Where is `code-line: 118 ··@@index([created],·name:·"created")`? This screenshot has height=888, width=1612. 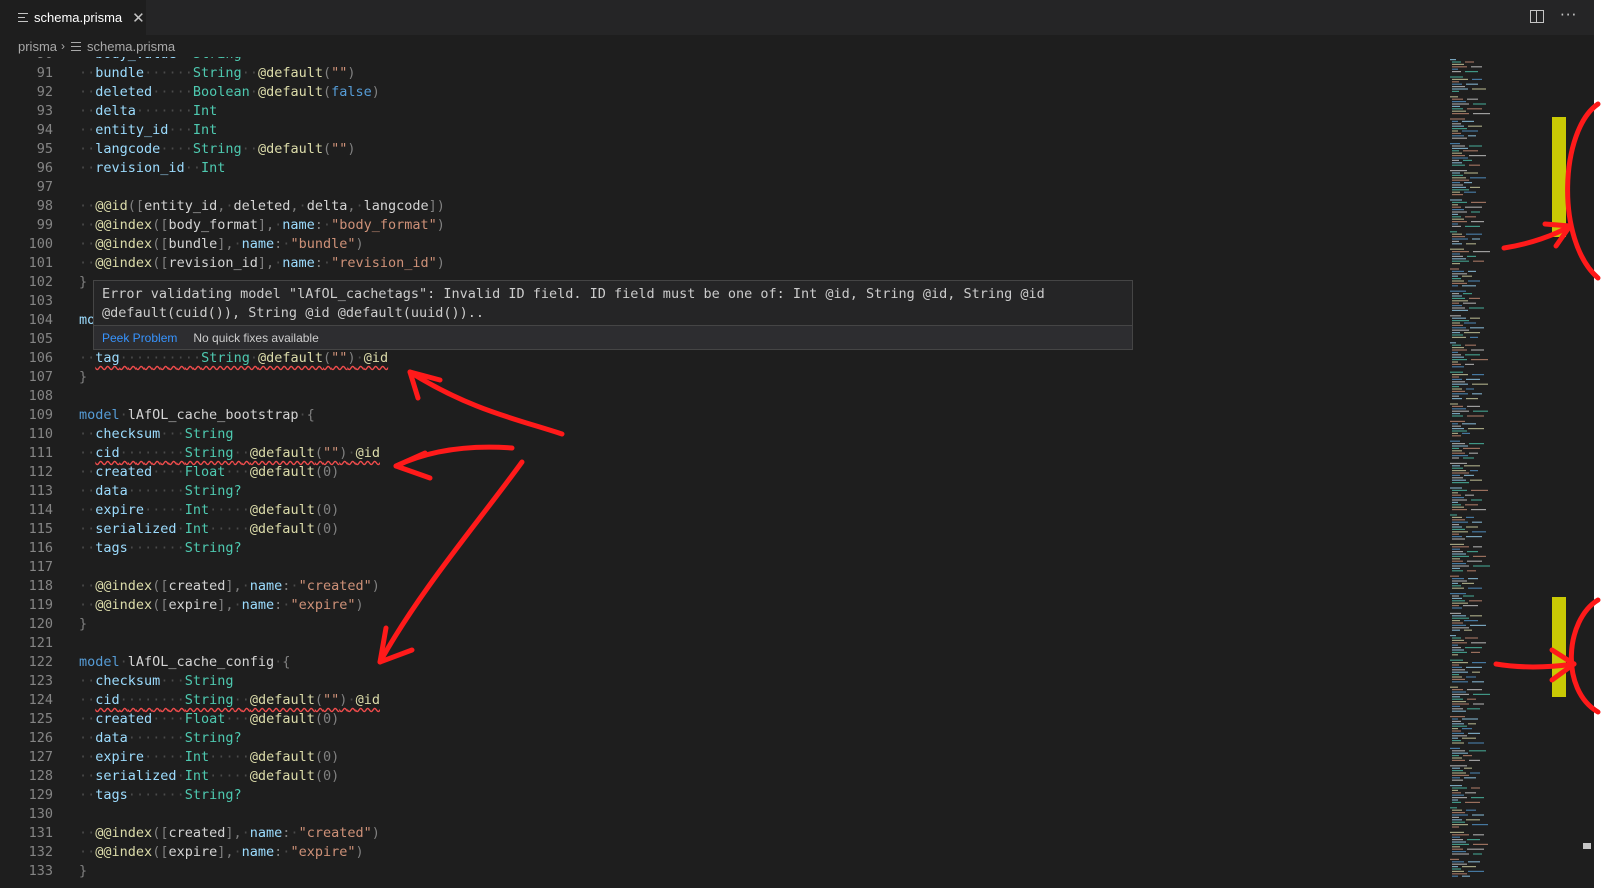 code-line: 118 ··@@index([created],·name:·"created") is located at coordinates (735, 586).